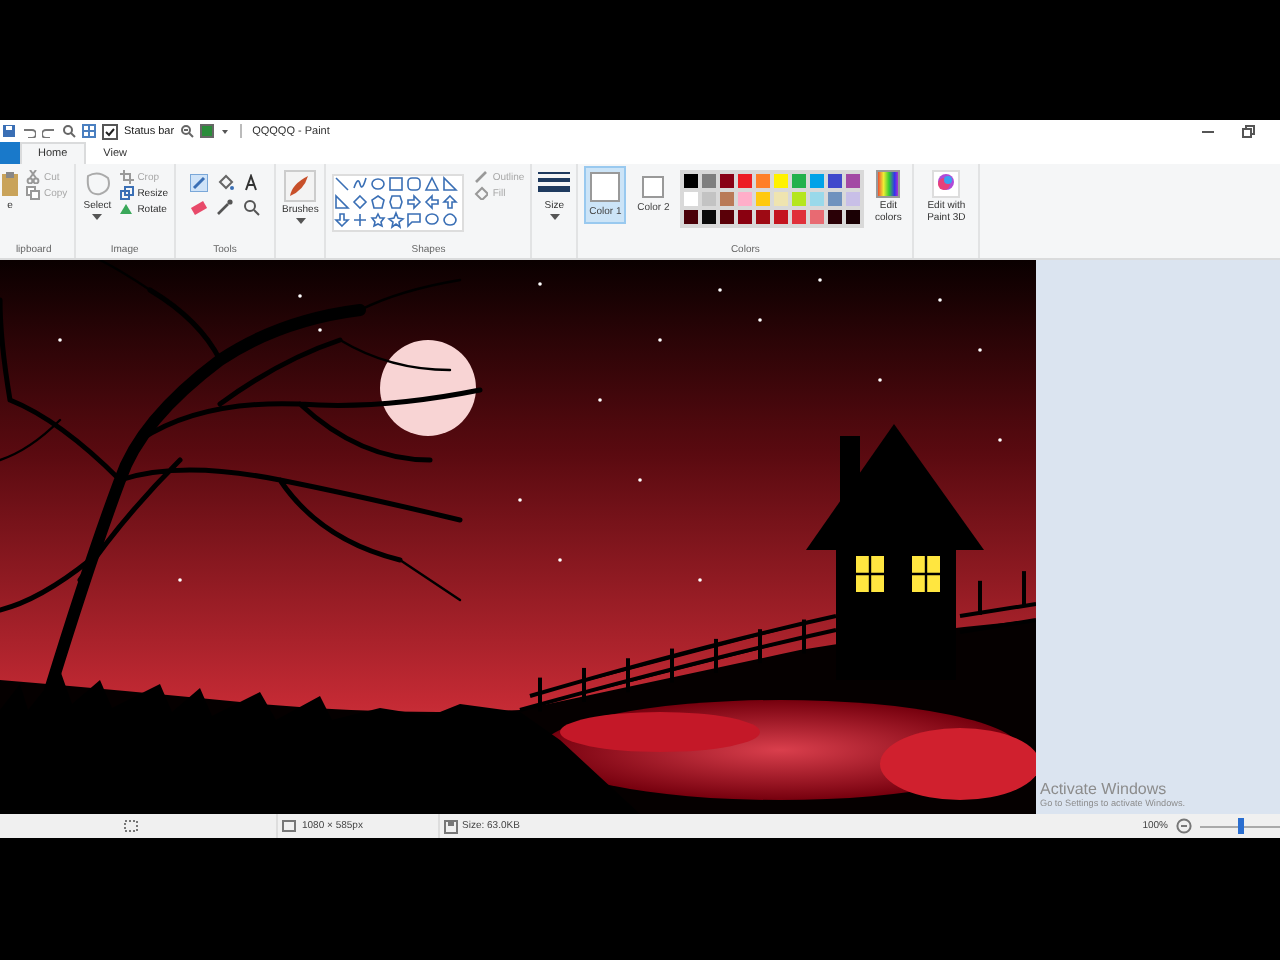 This screenshot has height=960, width=1280. Describe the element at coordinates (1248, 131) in the screenshot. I see `restore-icon` at that location.